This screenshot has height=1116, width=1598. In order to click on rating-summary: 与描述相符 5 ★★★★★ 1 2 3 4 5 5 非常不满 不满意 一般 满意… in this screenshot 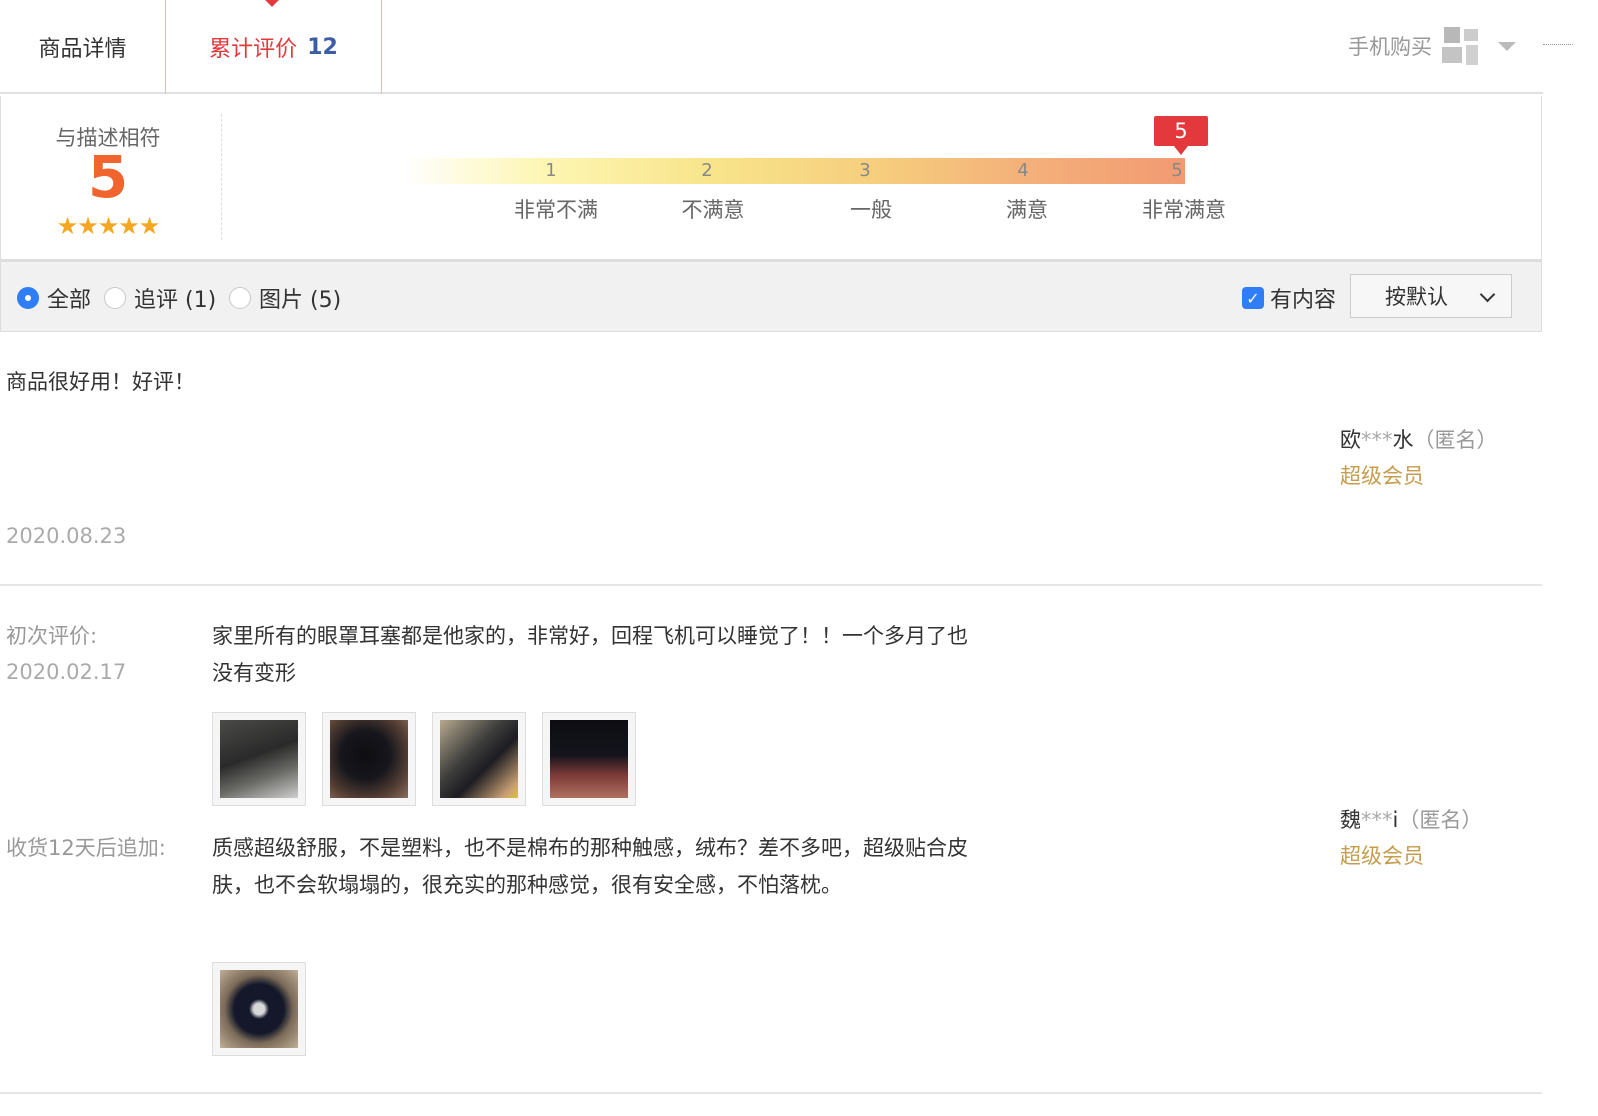, I will do `click(771, 179)`.